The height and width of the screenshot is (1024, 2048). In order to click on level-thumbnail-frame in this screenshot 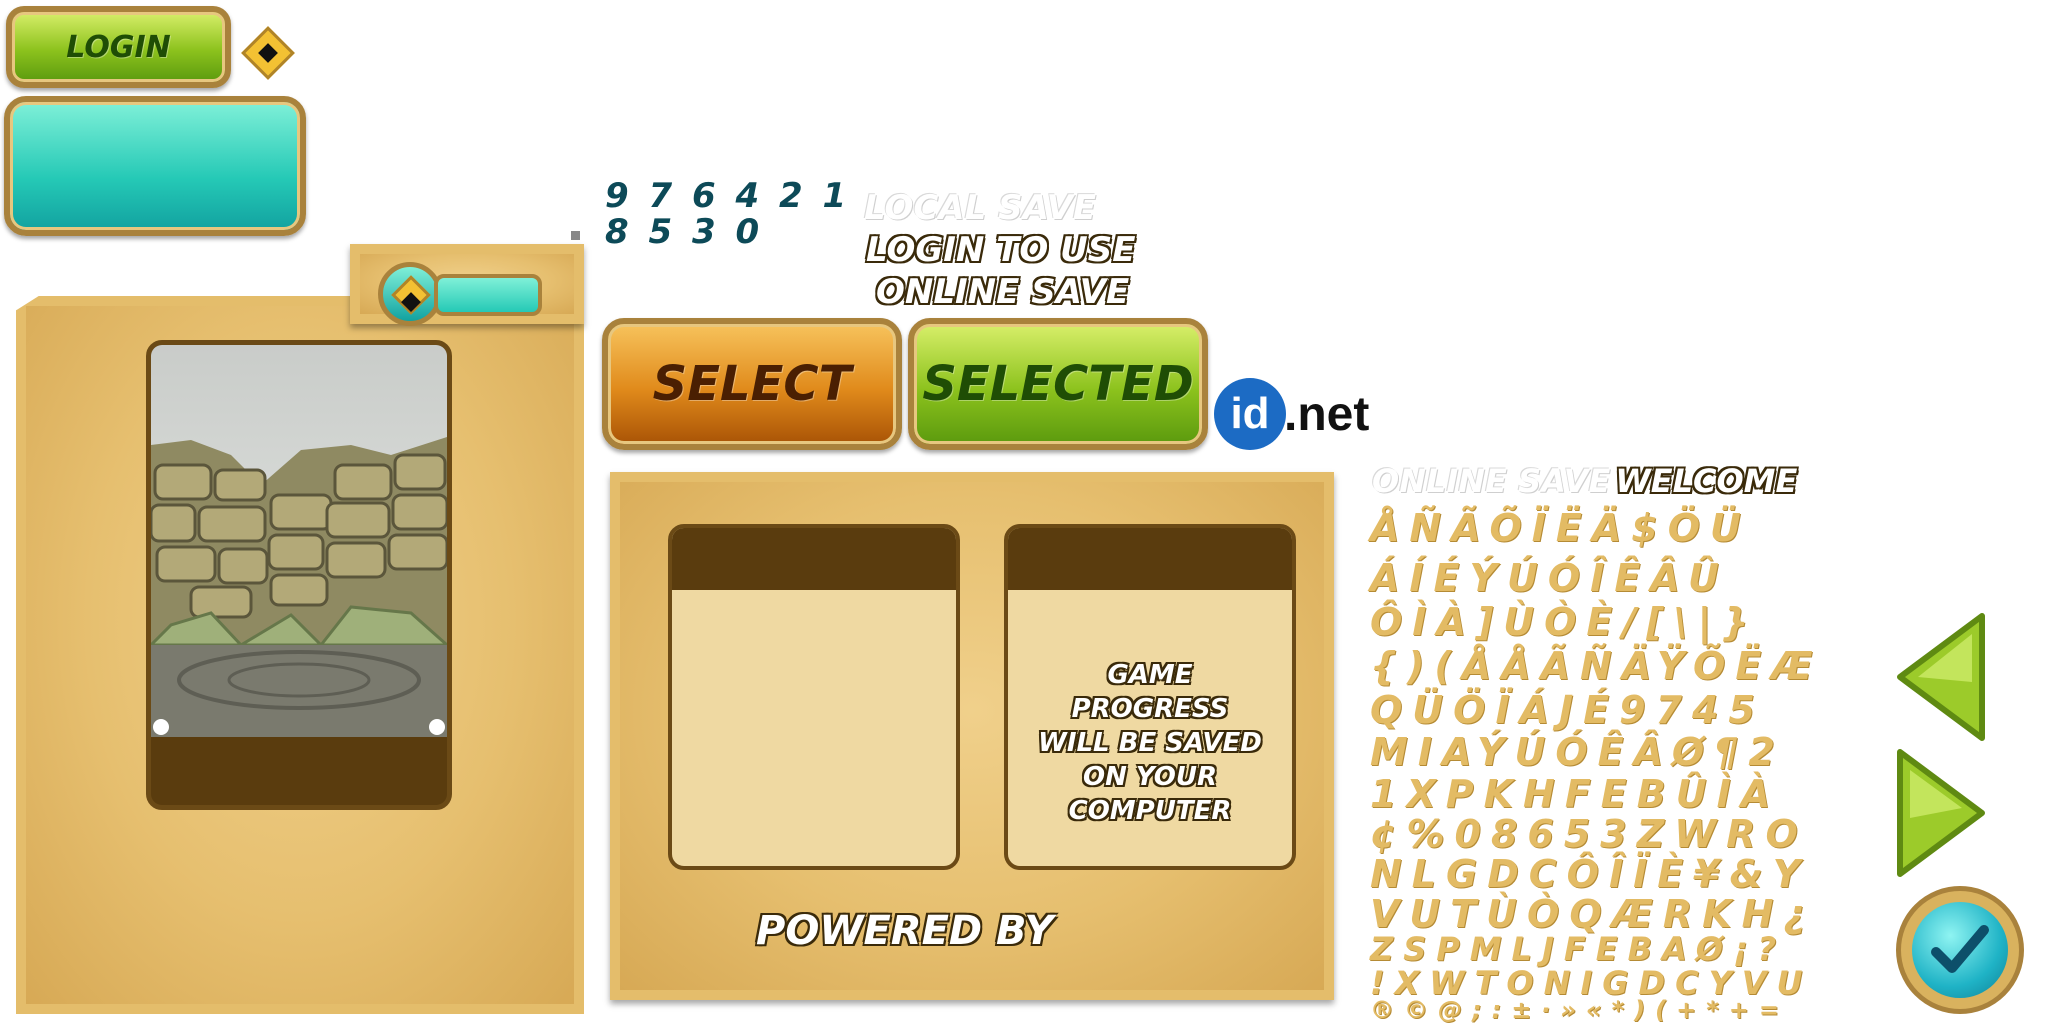, I will do `click(299, 575)`.